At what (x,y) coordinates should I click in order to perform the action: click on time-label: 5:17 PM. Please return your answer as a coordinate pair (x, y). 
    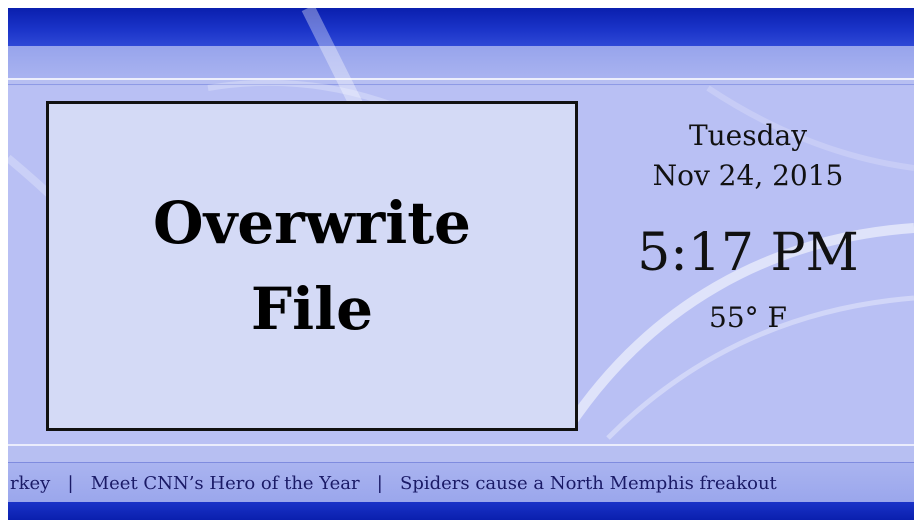
    Looking at the image, I should click on (748, 253).